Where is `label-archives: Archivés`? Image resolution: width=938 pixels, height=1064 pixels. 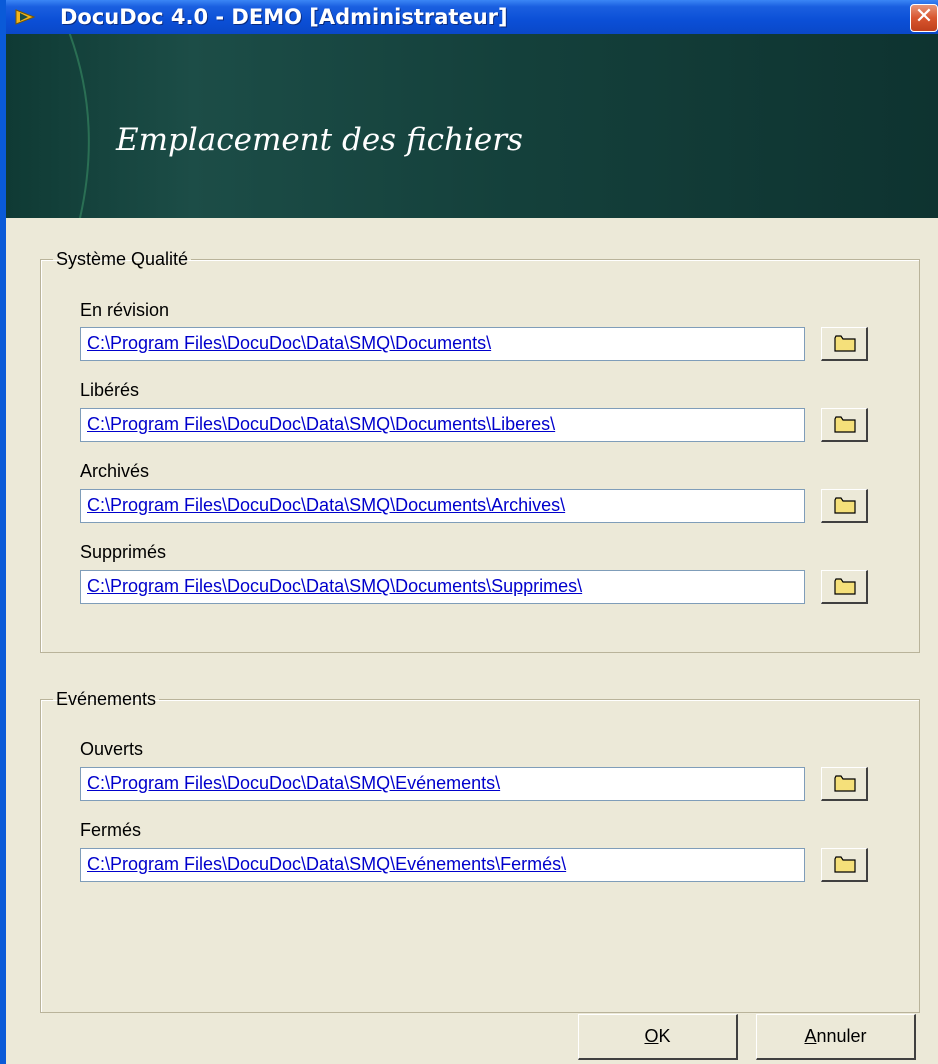
label-archives: Archivés is located at coordinates (115, 471).